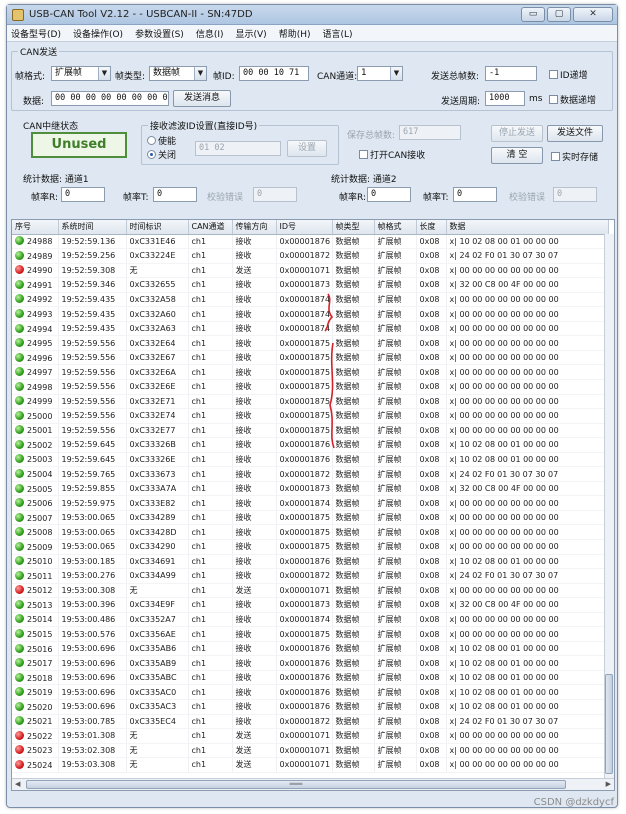  I want to click on col-frame-format: 帧格式, so click(395, 227).